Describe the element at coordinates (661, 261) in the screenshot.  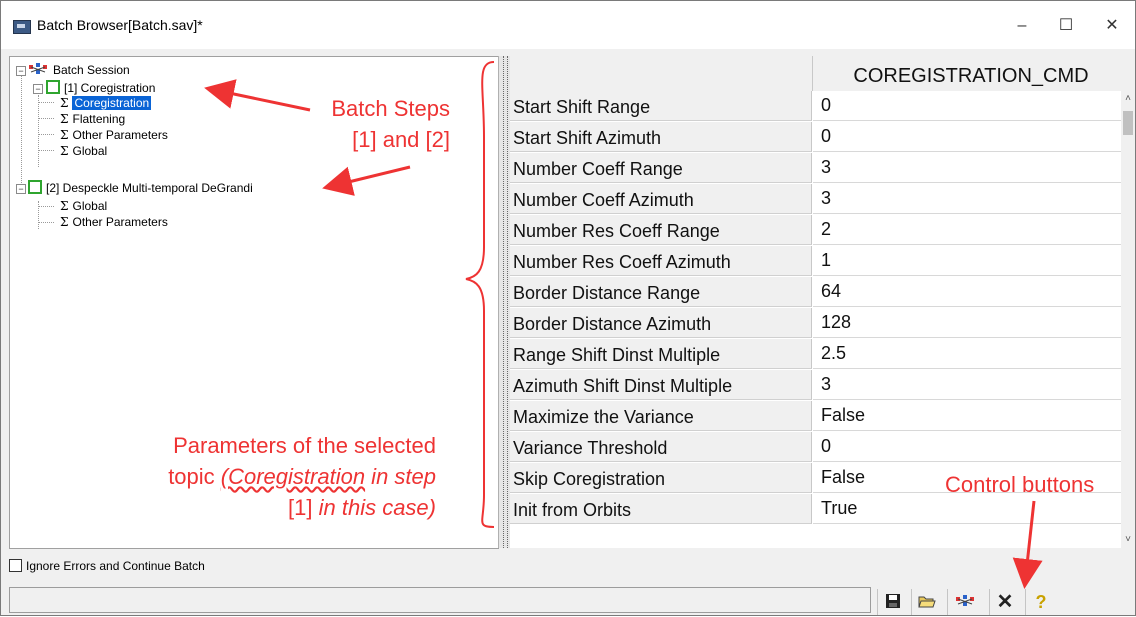
I see `parameter-name: Number Res Coeff Azimuth` at that location.